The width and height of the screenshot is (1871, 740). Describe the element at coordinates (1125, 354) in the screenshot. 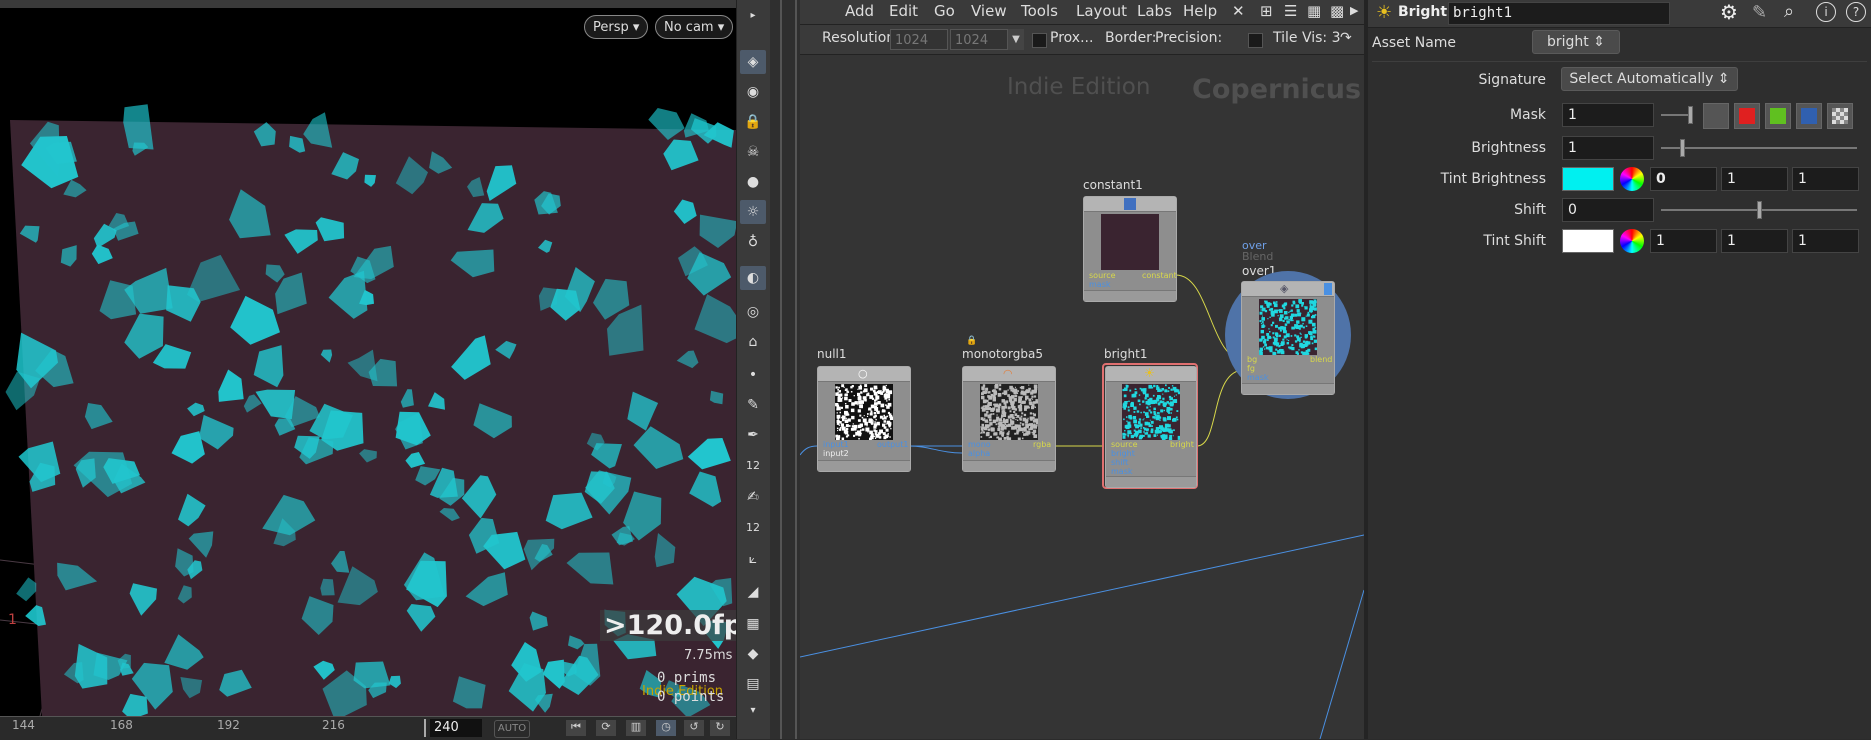

I see `node-label-bright1: bright1` at that location.